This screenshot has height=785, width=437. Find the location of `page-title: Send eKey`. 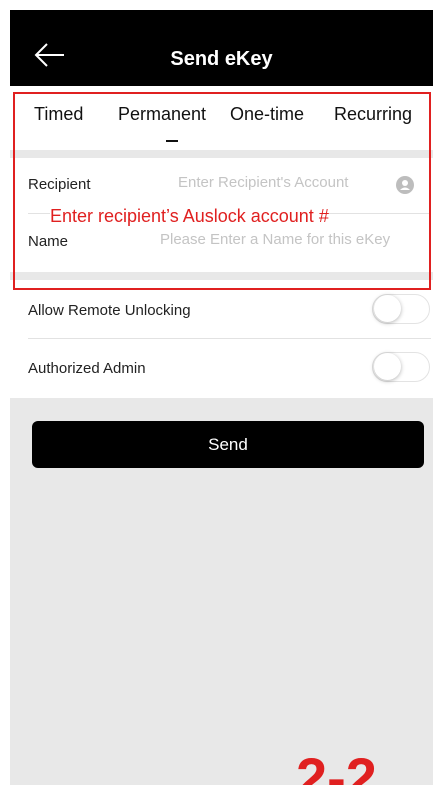

page-title: Send eKey is located at coordinates (221, 59).